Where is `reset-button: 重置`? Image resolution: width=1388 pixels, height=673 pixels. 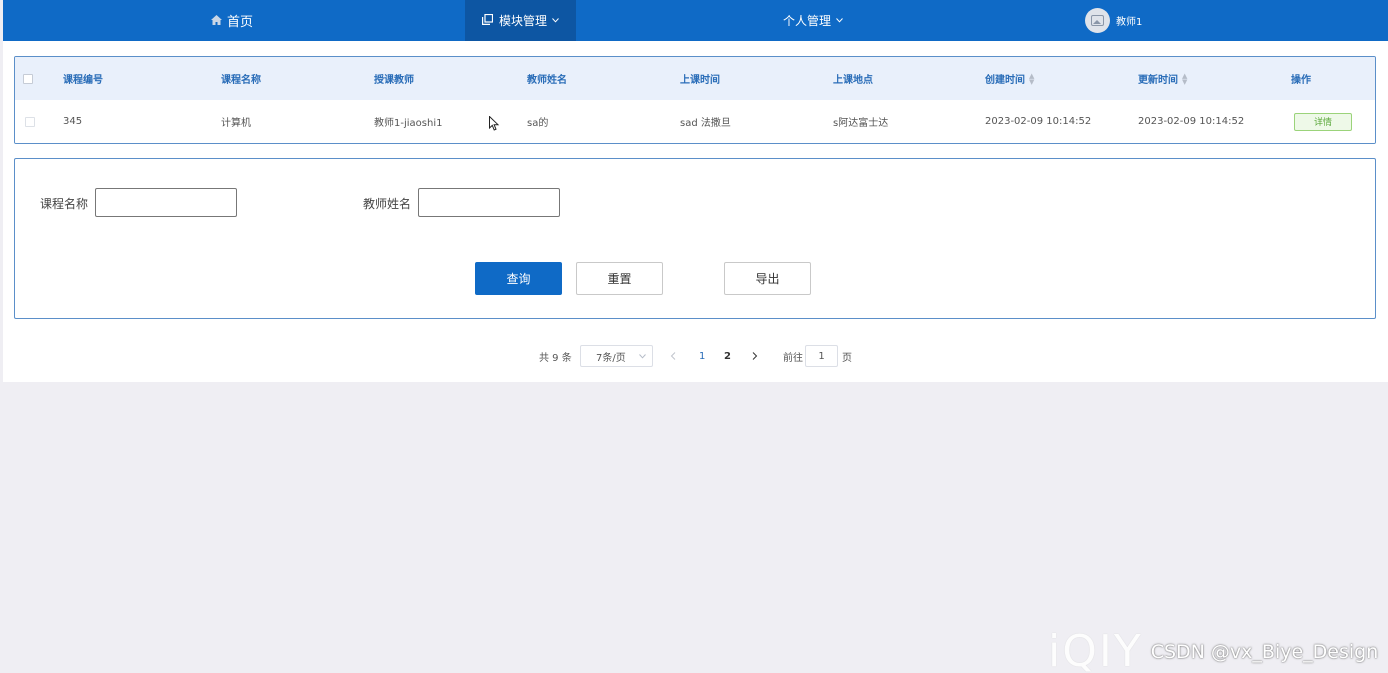 reset-button: 重置 is located at coordinates (619, 278).